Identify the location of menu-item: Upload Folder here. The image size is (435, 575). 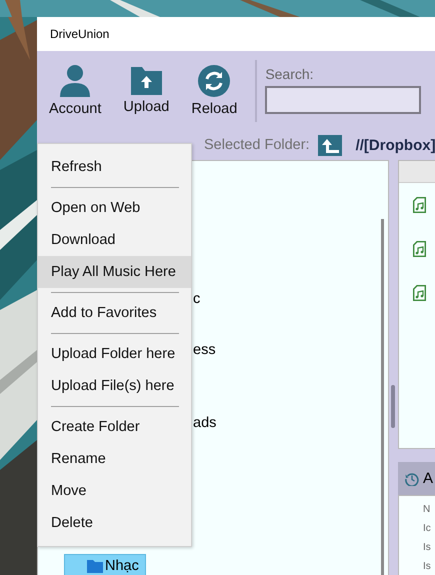
(114, 354).